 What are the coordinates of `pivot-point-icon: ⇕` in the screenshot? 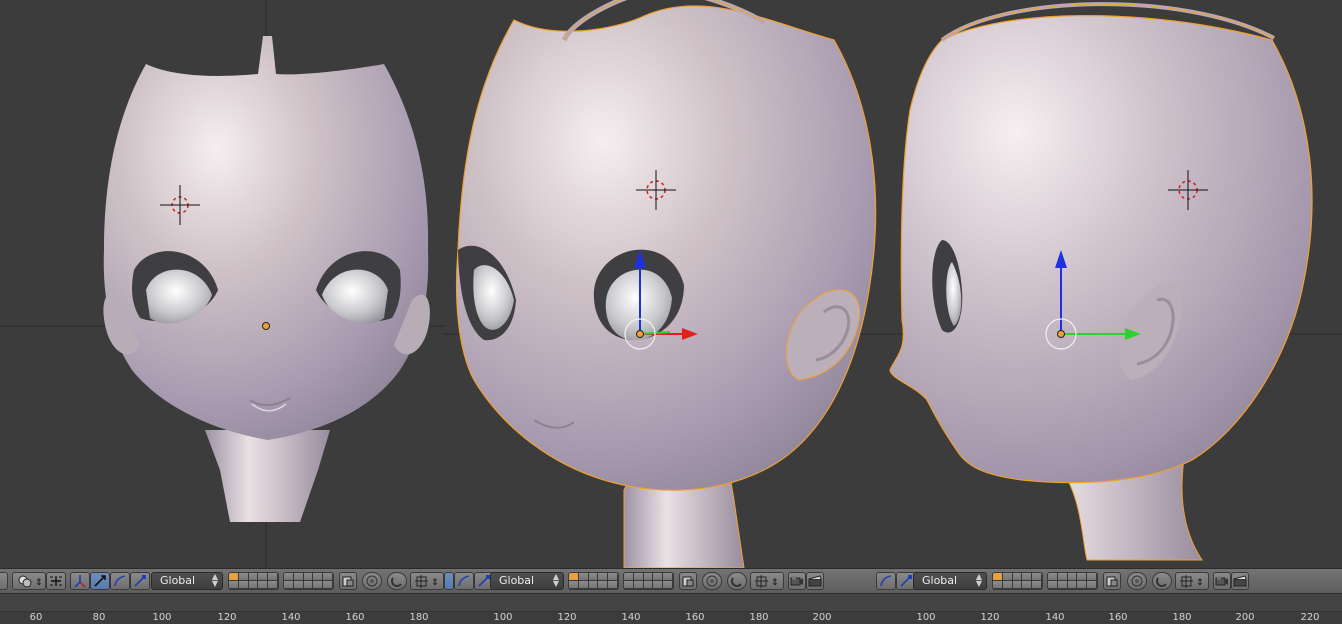 It's located at (30, 581).